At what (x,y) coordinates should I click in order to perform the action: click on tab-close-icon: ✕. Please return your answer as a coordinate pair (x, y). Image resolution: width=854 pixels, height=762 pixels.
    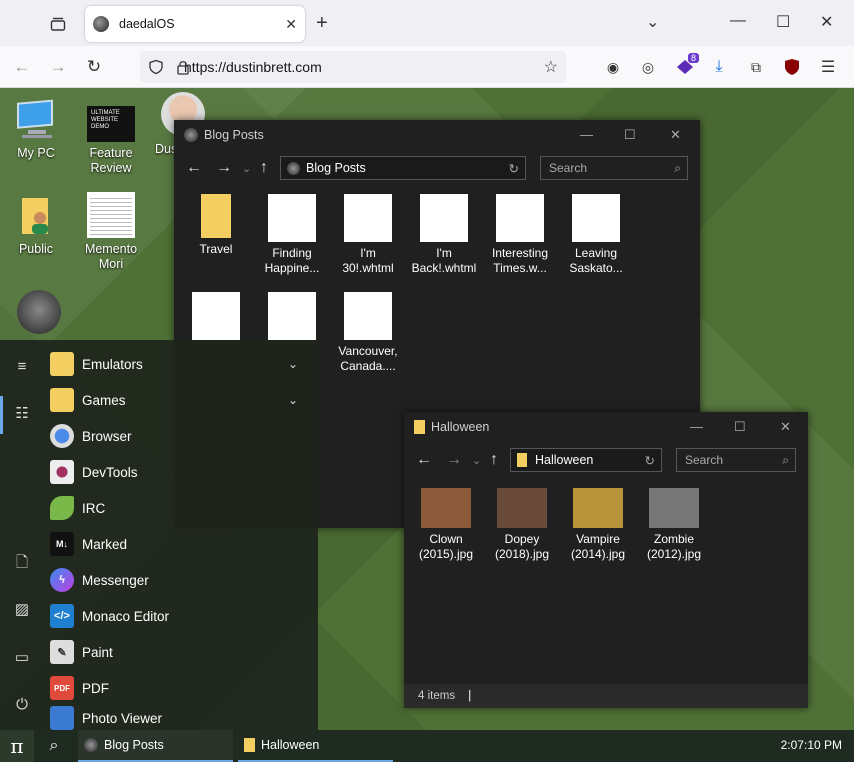
    Looking at the image, I should click on (291, 24).